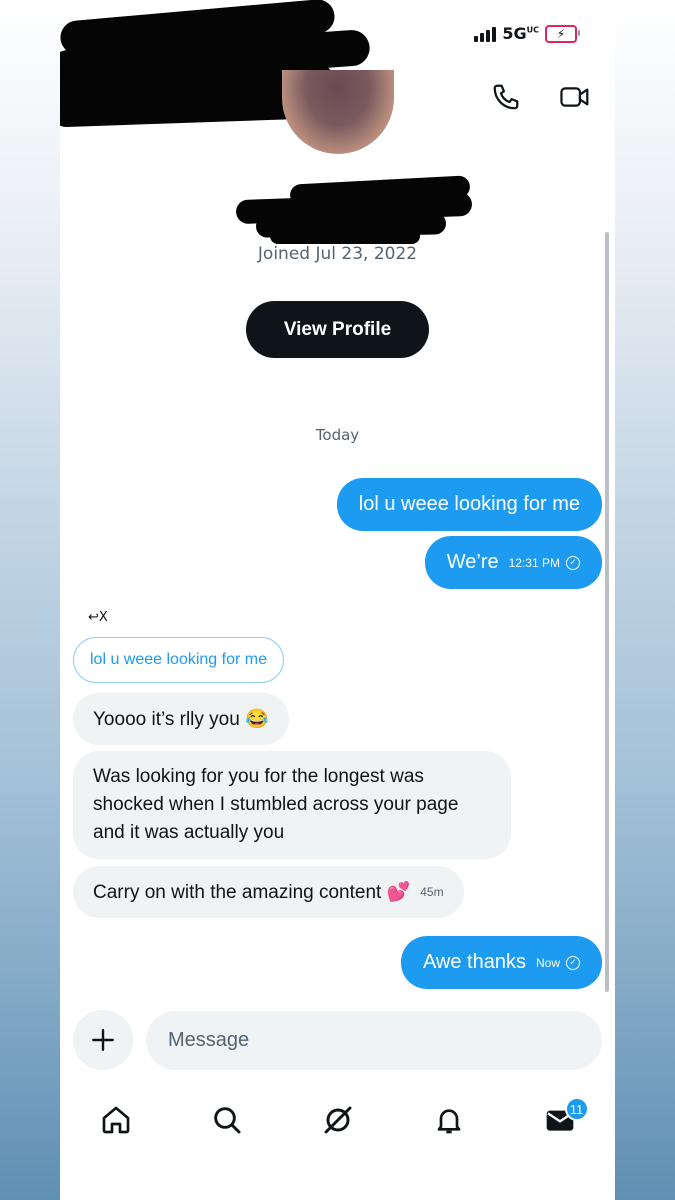 The height and width of the screenshot is (1200, 675). Describe the element at coordinates (474, 962) in the screenshot. I see `message-text: Awe thanks` at that location.